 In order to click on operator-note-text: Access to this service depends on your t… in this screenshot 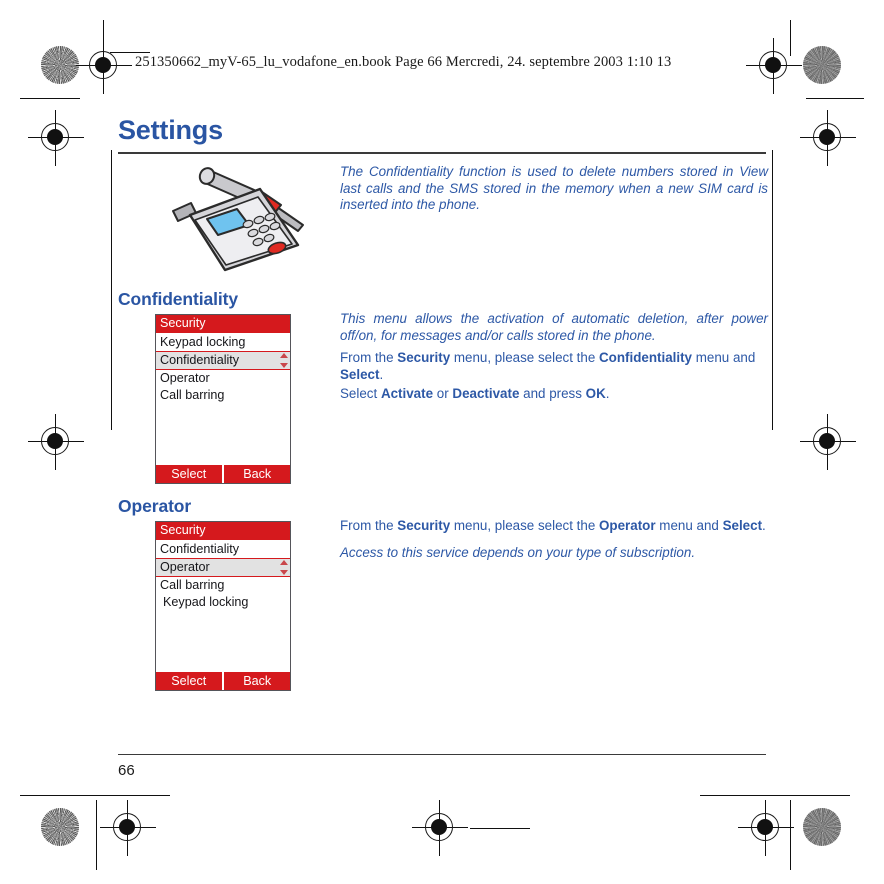, I will do `click(518, 552)`.